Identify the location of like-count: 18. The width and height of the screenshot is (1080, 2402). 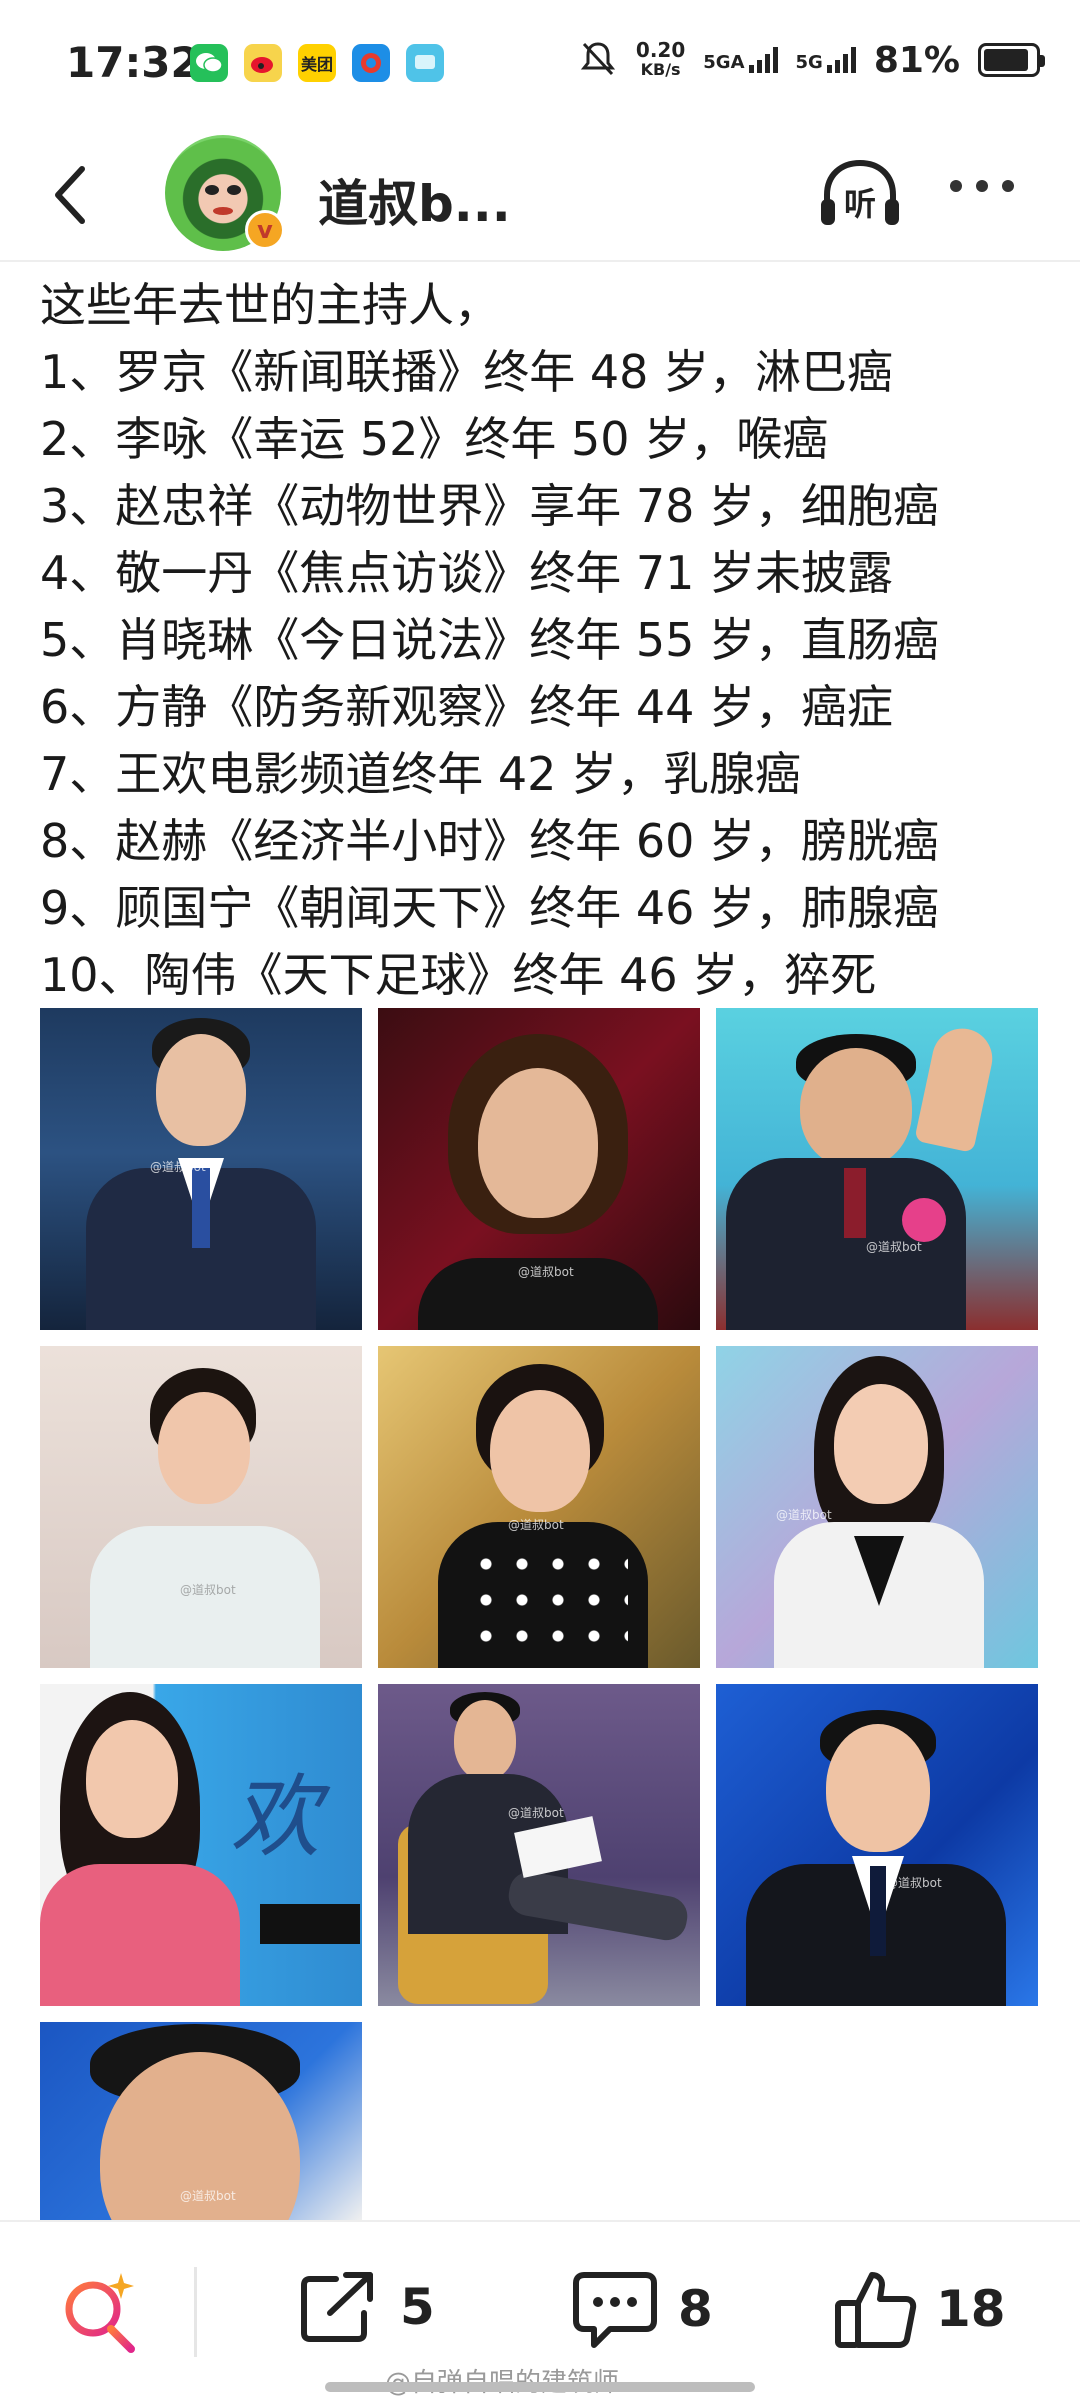
(971, 2309).